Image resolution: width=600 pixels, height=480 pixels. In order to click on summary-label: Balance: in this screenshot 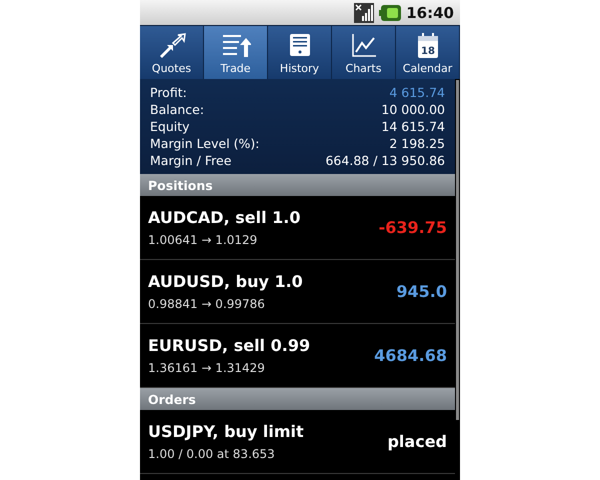, I will do `click(177, 109)`.